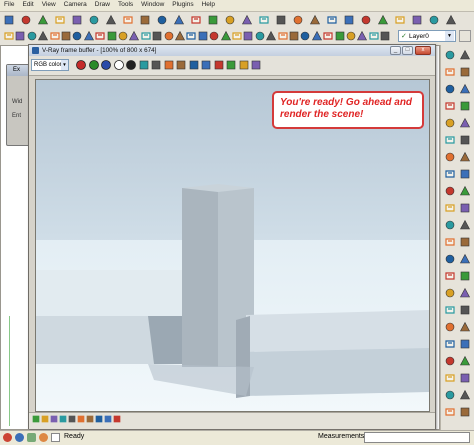  I want to click on lens-effects-icon, so click(231, 65).